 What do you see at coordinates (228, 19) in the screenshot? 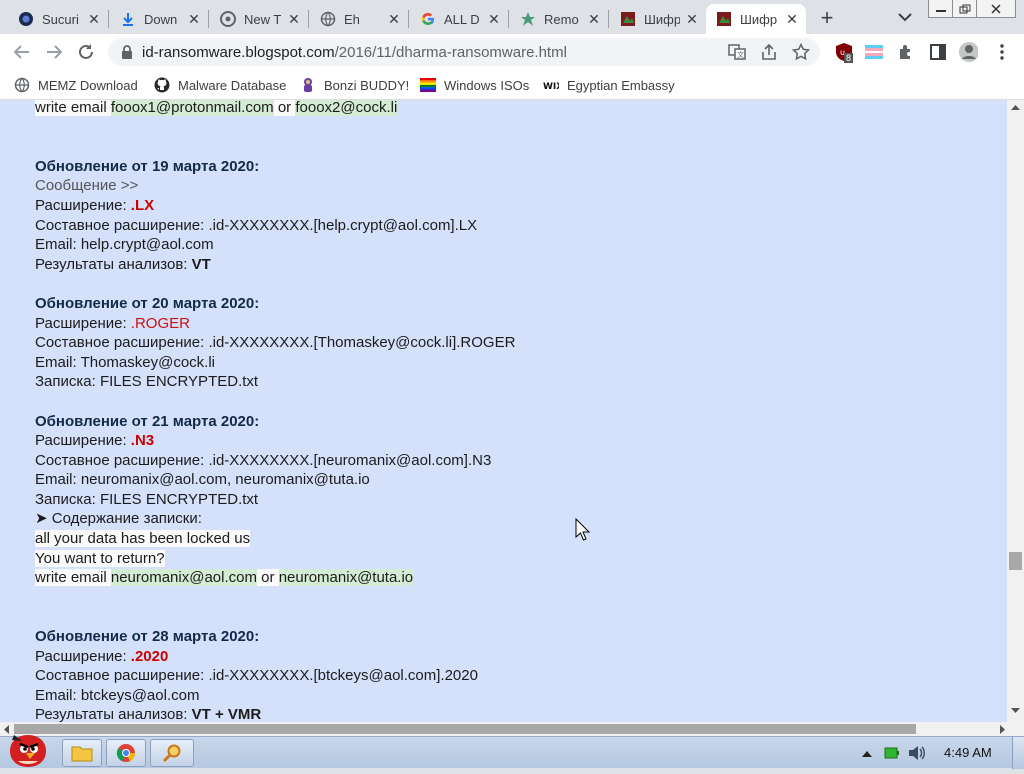
I see `chrome-icon` at bounding box center [228, 19].